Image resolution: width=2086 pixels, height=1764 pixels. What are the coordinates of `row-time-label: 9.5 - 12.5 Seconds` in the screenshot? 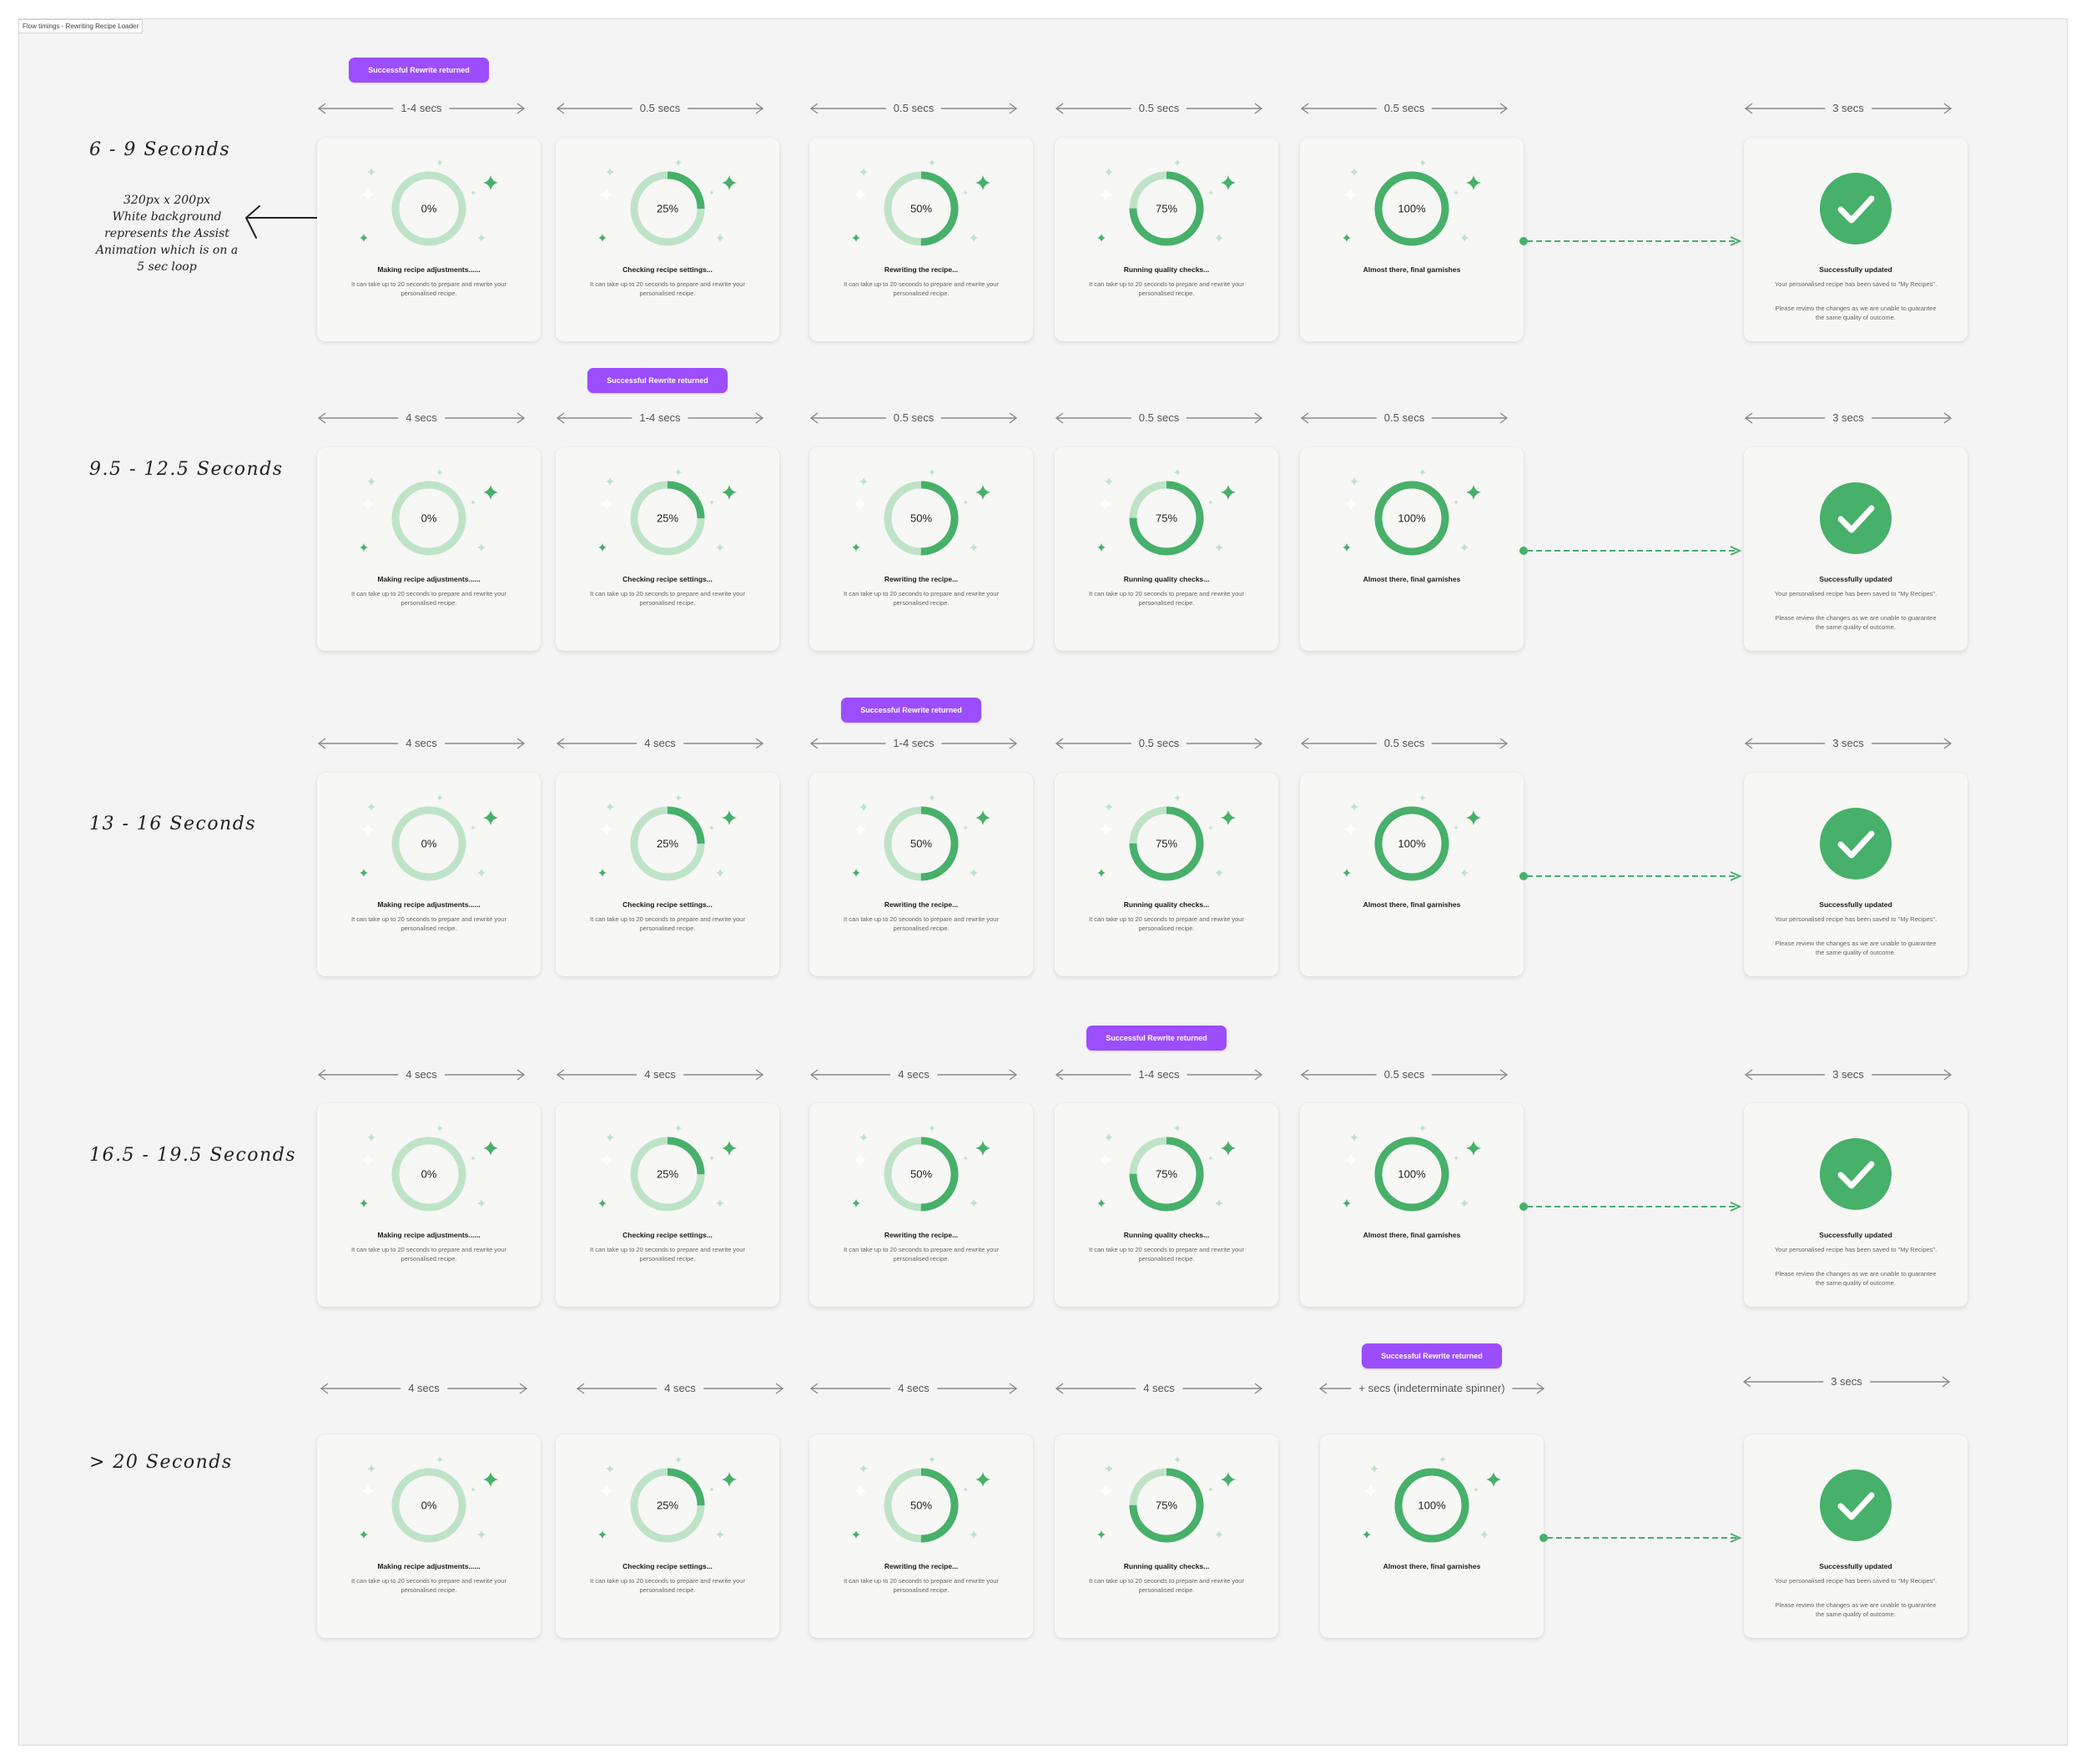 It's located at (187, 470).